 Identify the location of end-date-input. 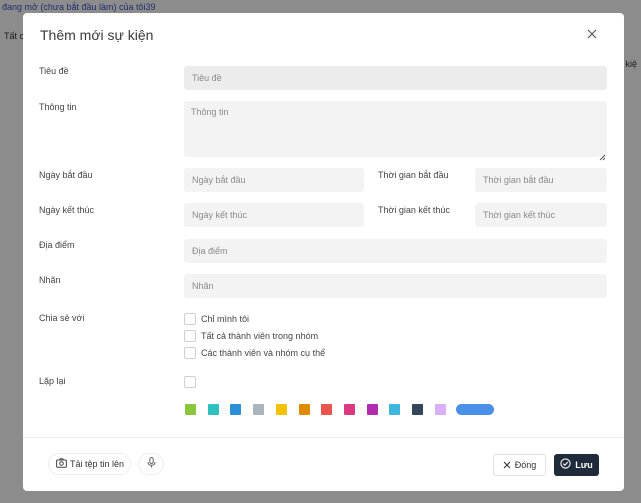
(274, 215).